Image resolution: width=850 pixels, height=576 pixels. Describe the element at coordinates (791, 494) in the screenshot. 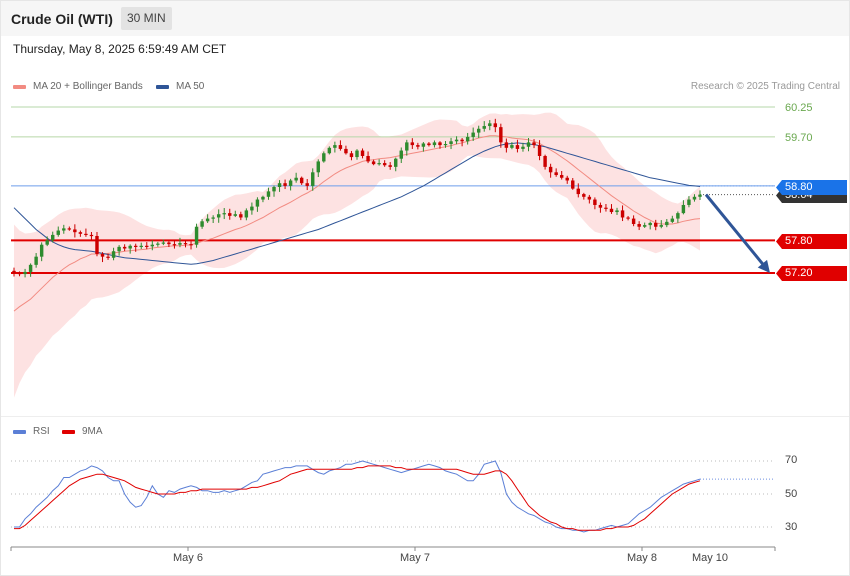

I see `rsi-tick-50: 50` at that location.